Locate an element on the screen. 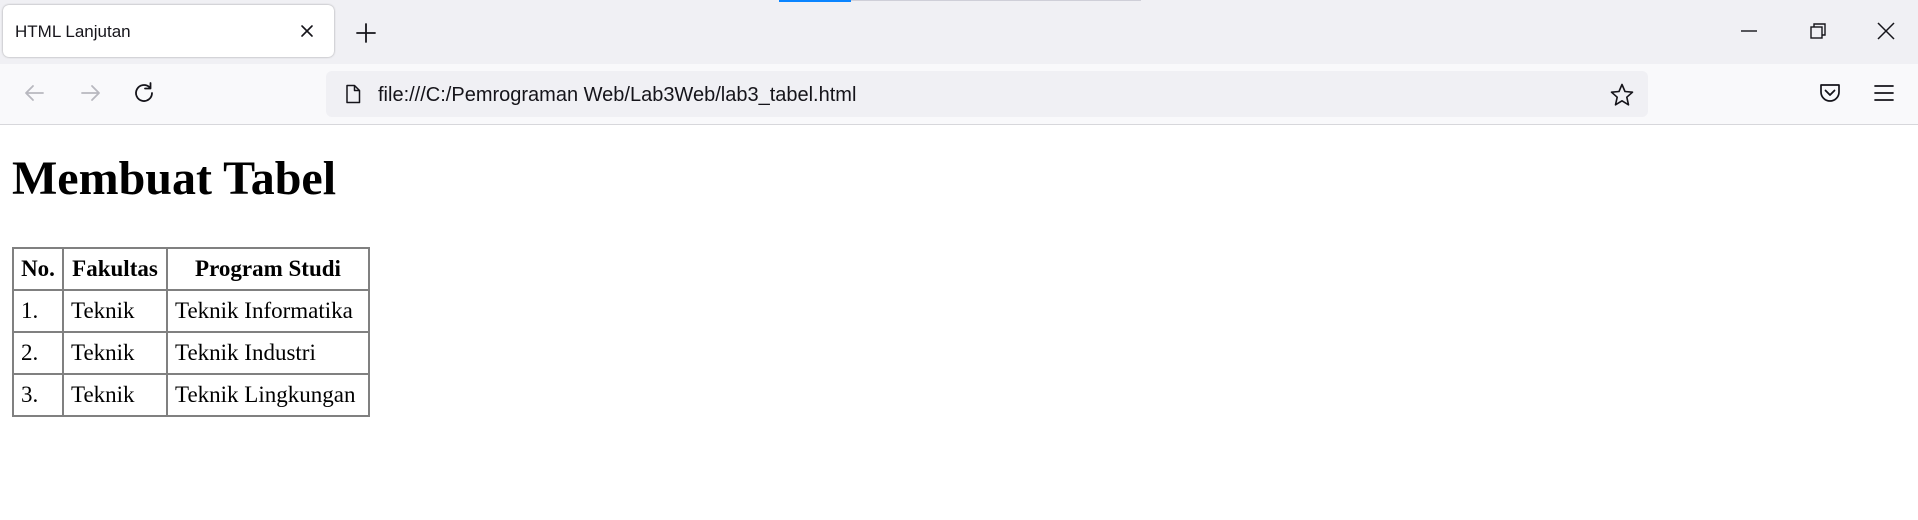  reload-icon is located at coordinates (144, 93).